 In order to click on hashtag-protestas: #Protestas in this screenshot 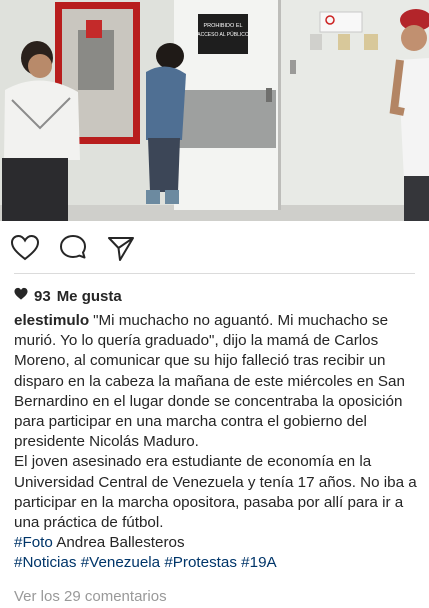, I will do `click(200, 562)`.